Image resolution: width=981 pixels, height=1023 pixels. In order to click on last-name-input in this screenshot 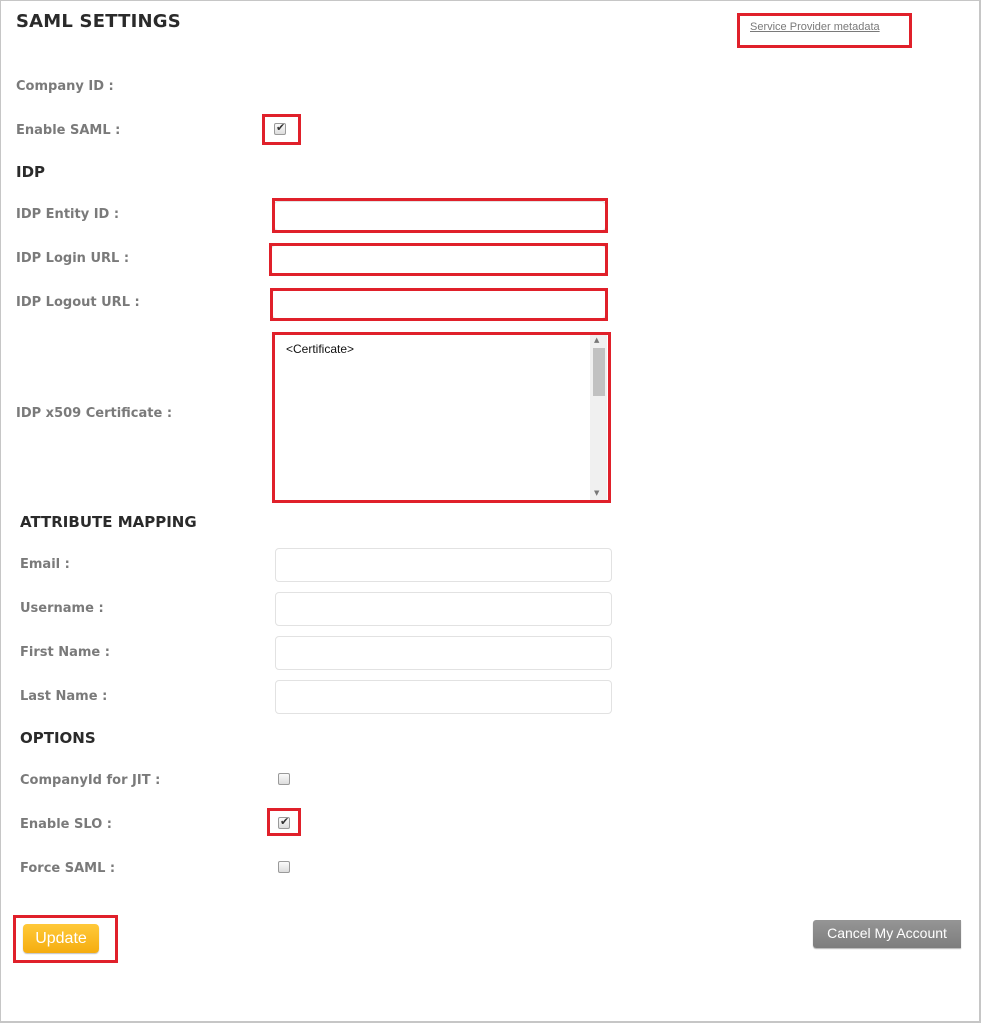, I will do `click(443, 697)`.